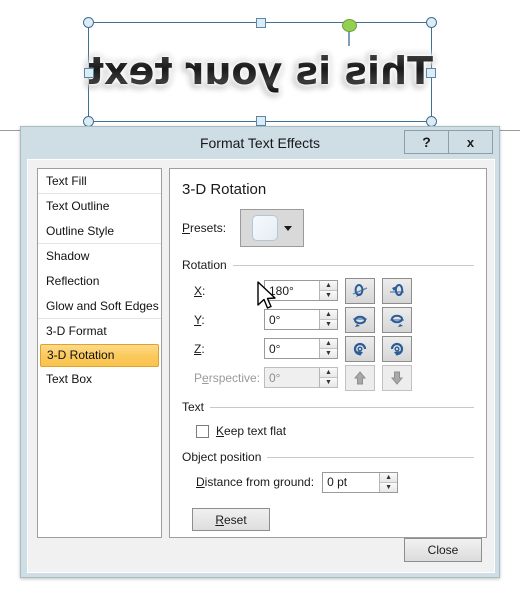 The image size is (520, 593). What do you see at coordinates (328, 324) in the screenshot?
I see `y-spin-down-icon: ▼` at bounding box center [328, 324].